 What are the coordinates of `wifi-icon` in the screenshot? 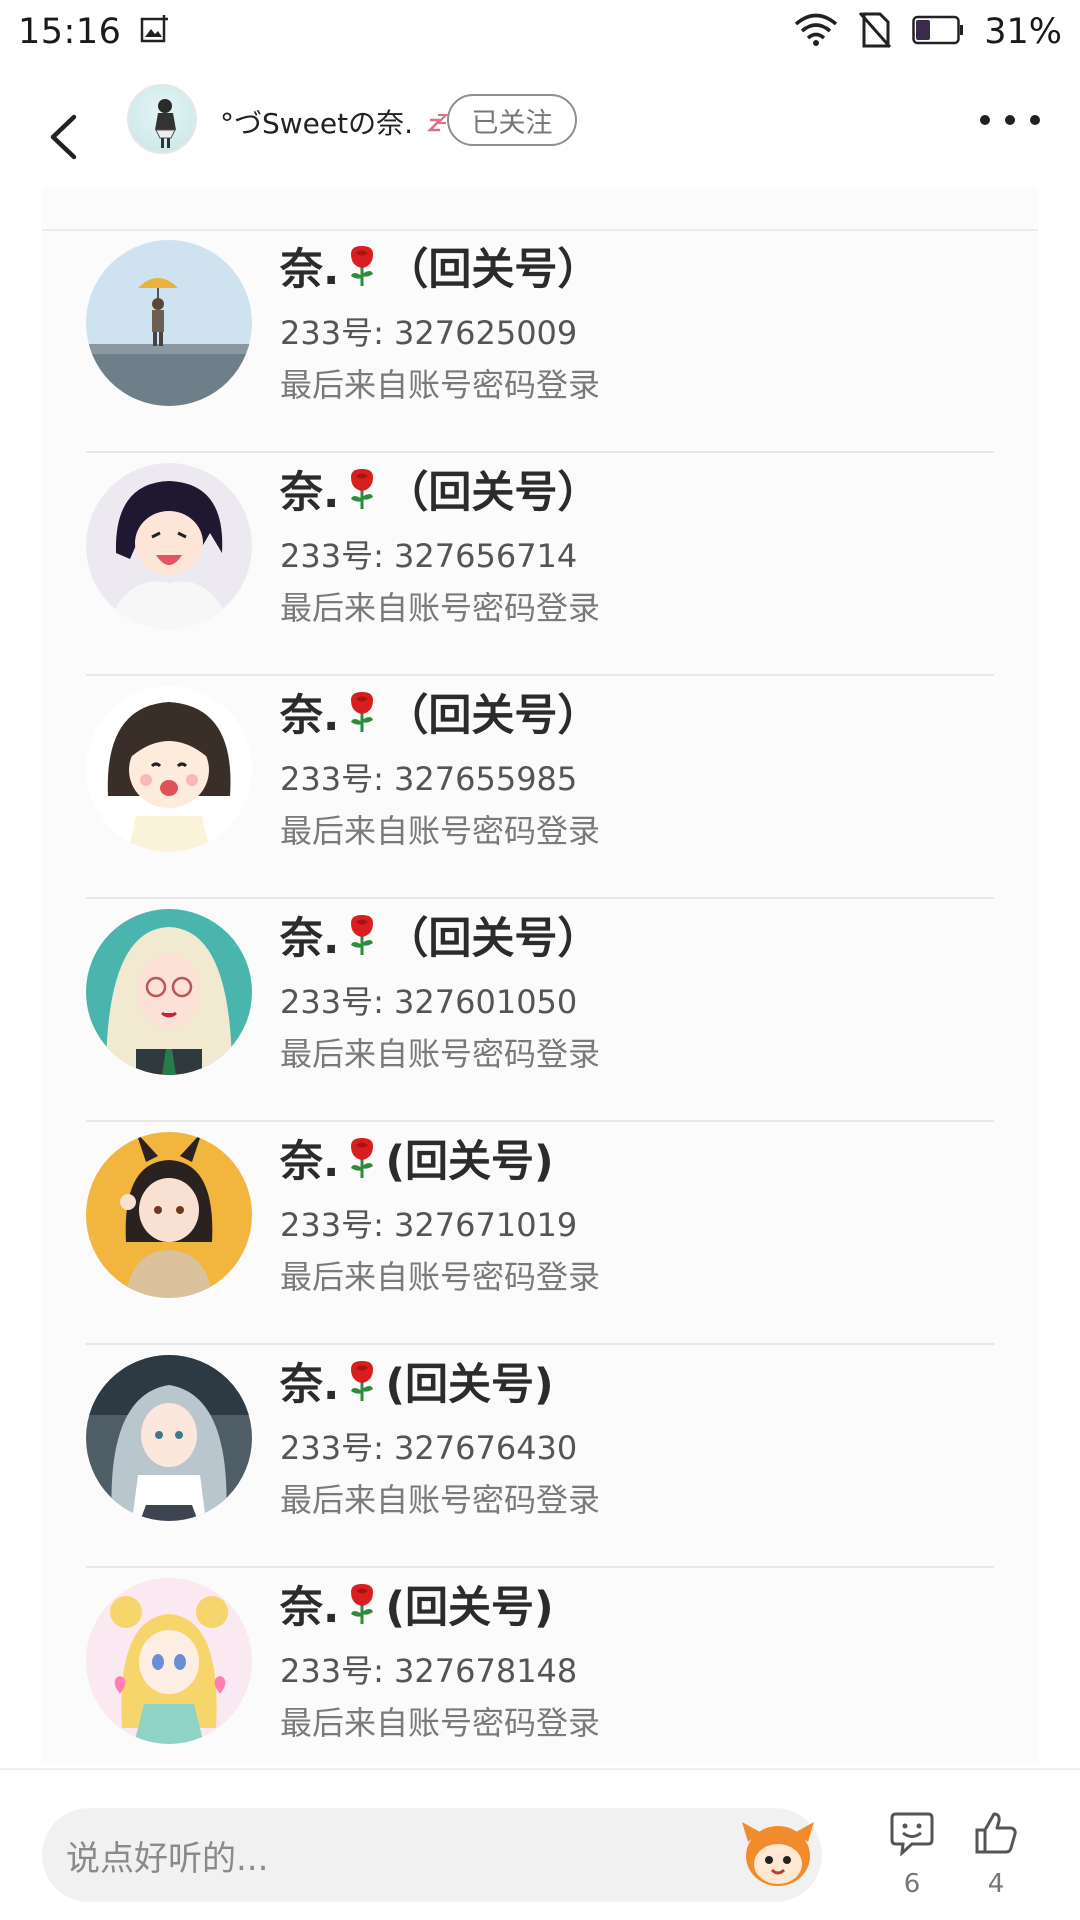 It's located at (816, 32).